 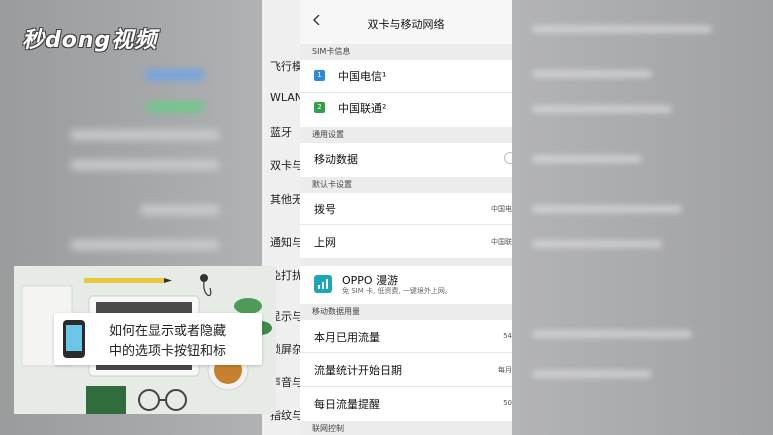 I want to click on internet-label: 上网, so click(x=325, y=242).